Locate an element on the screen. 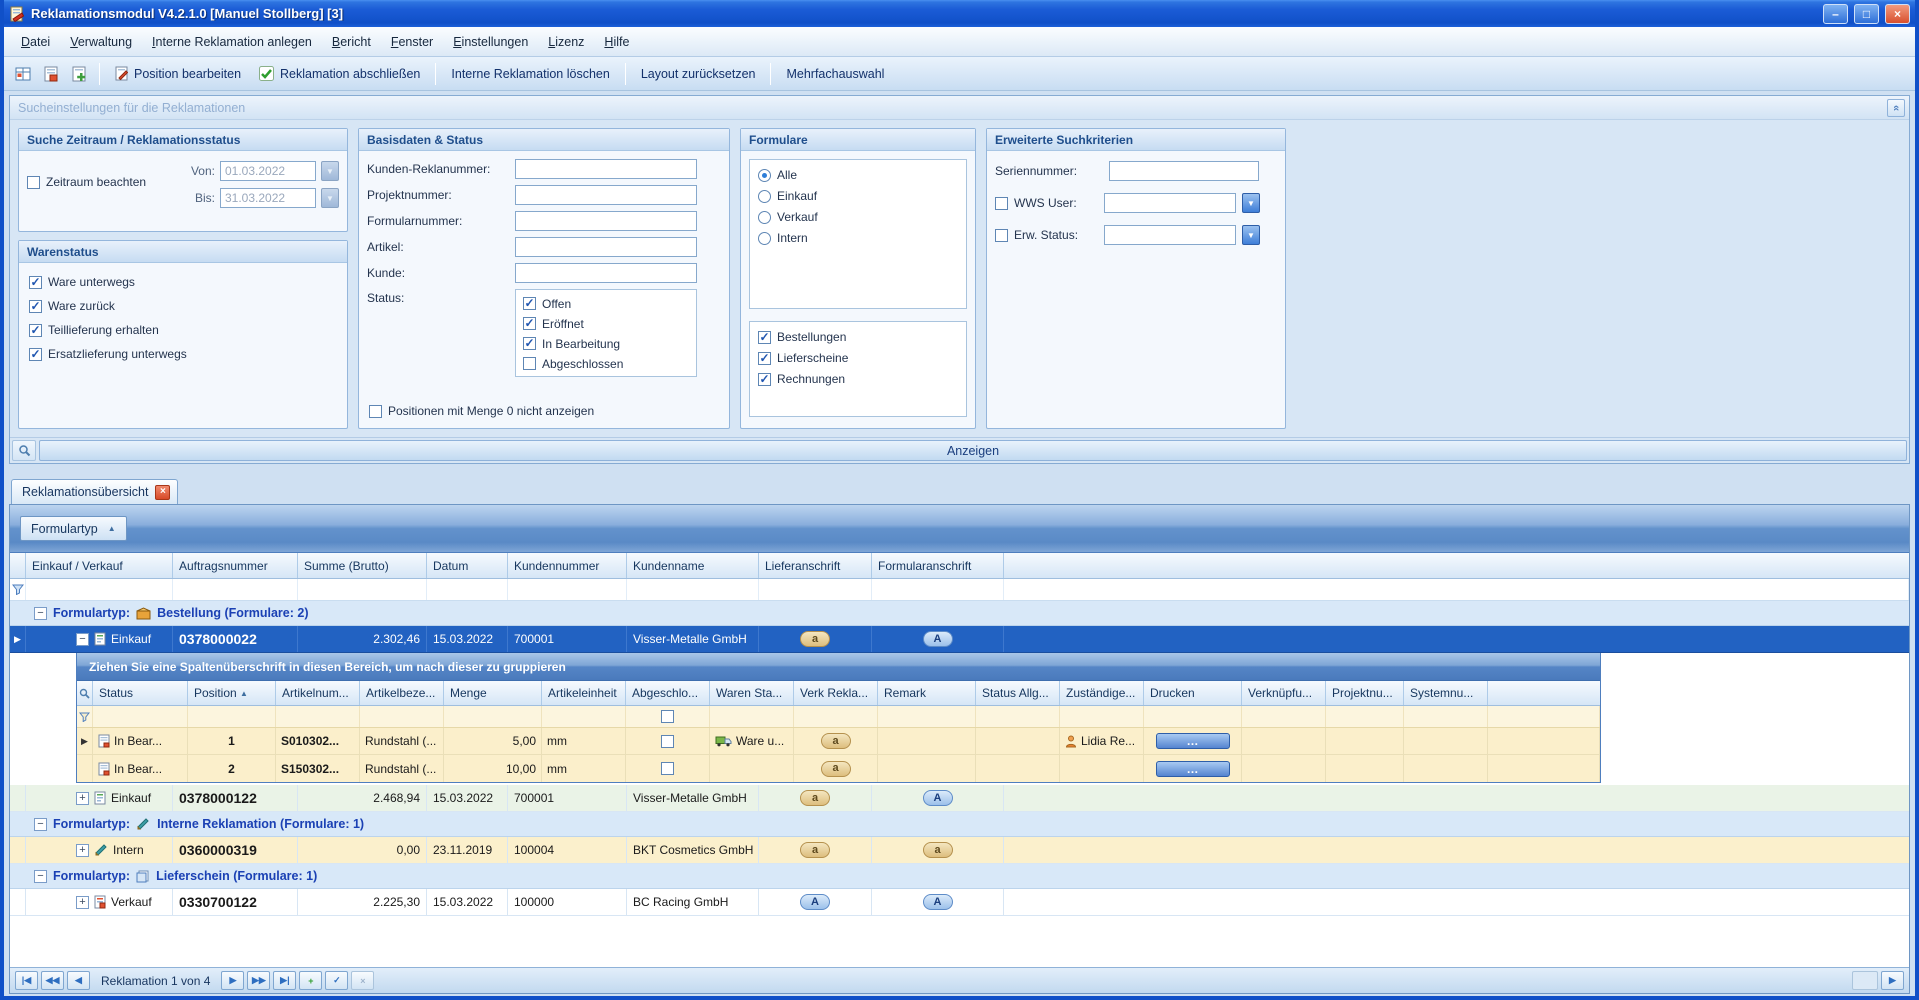 The image size is (1919, 1000). detail-header-drucken: Drucken is located at coordinates (1193, 693).